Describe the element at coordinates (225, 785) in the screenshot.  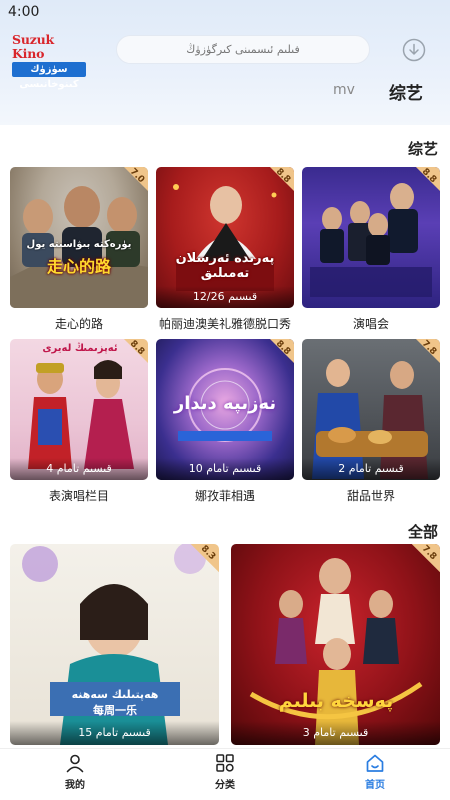
I see `nav-label: 分类` at that location.